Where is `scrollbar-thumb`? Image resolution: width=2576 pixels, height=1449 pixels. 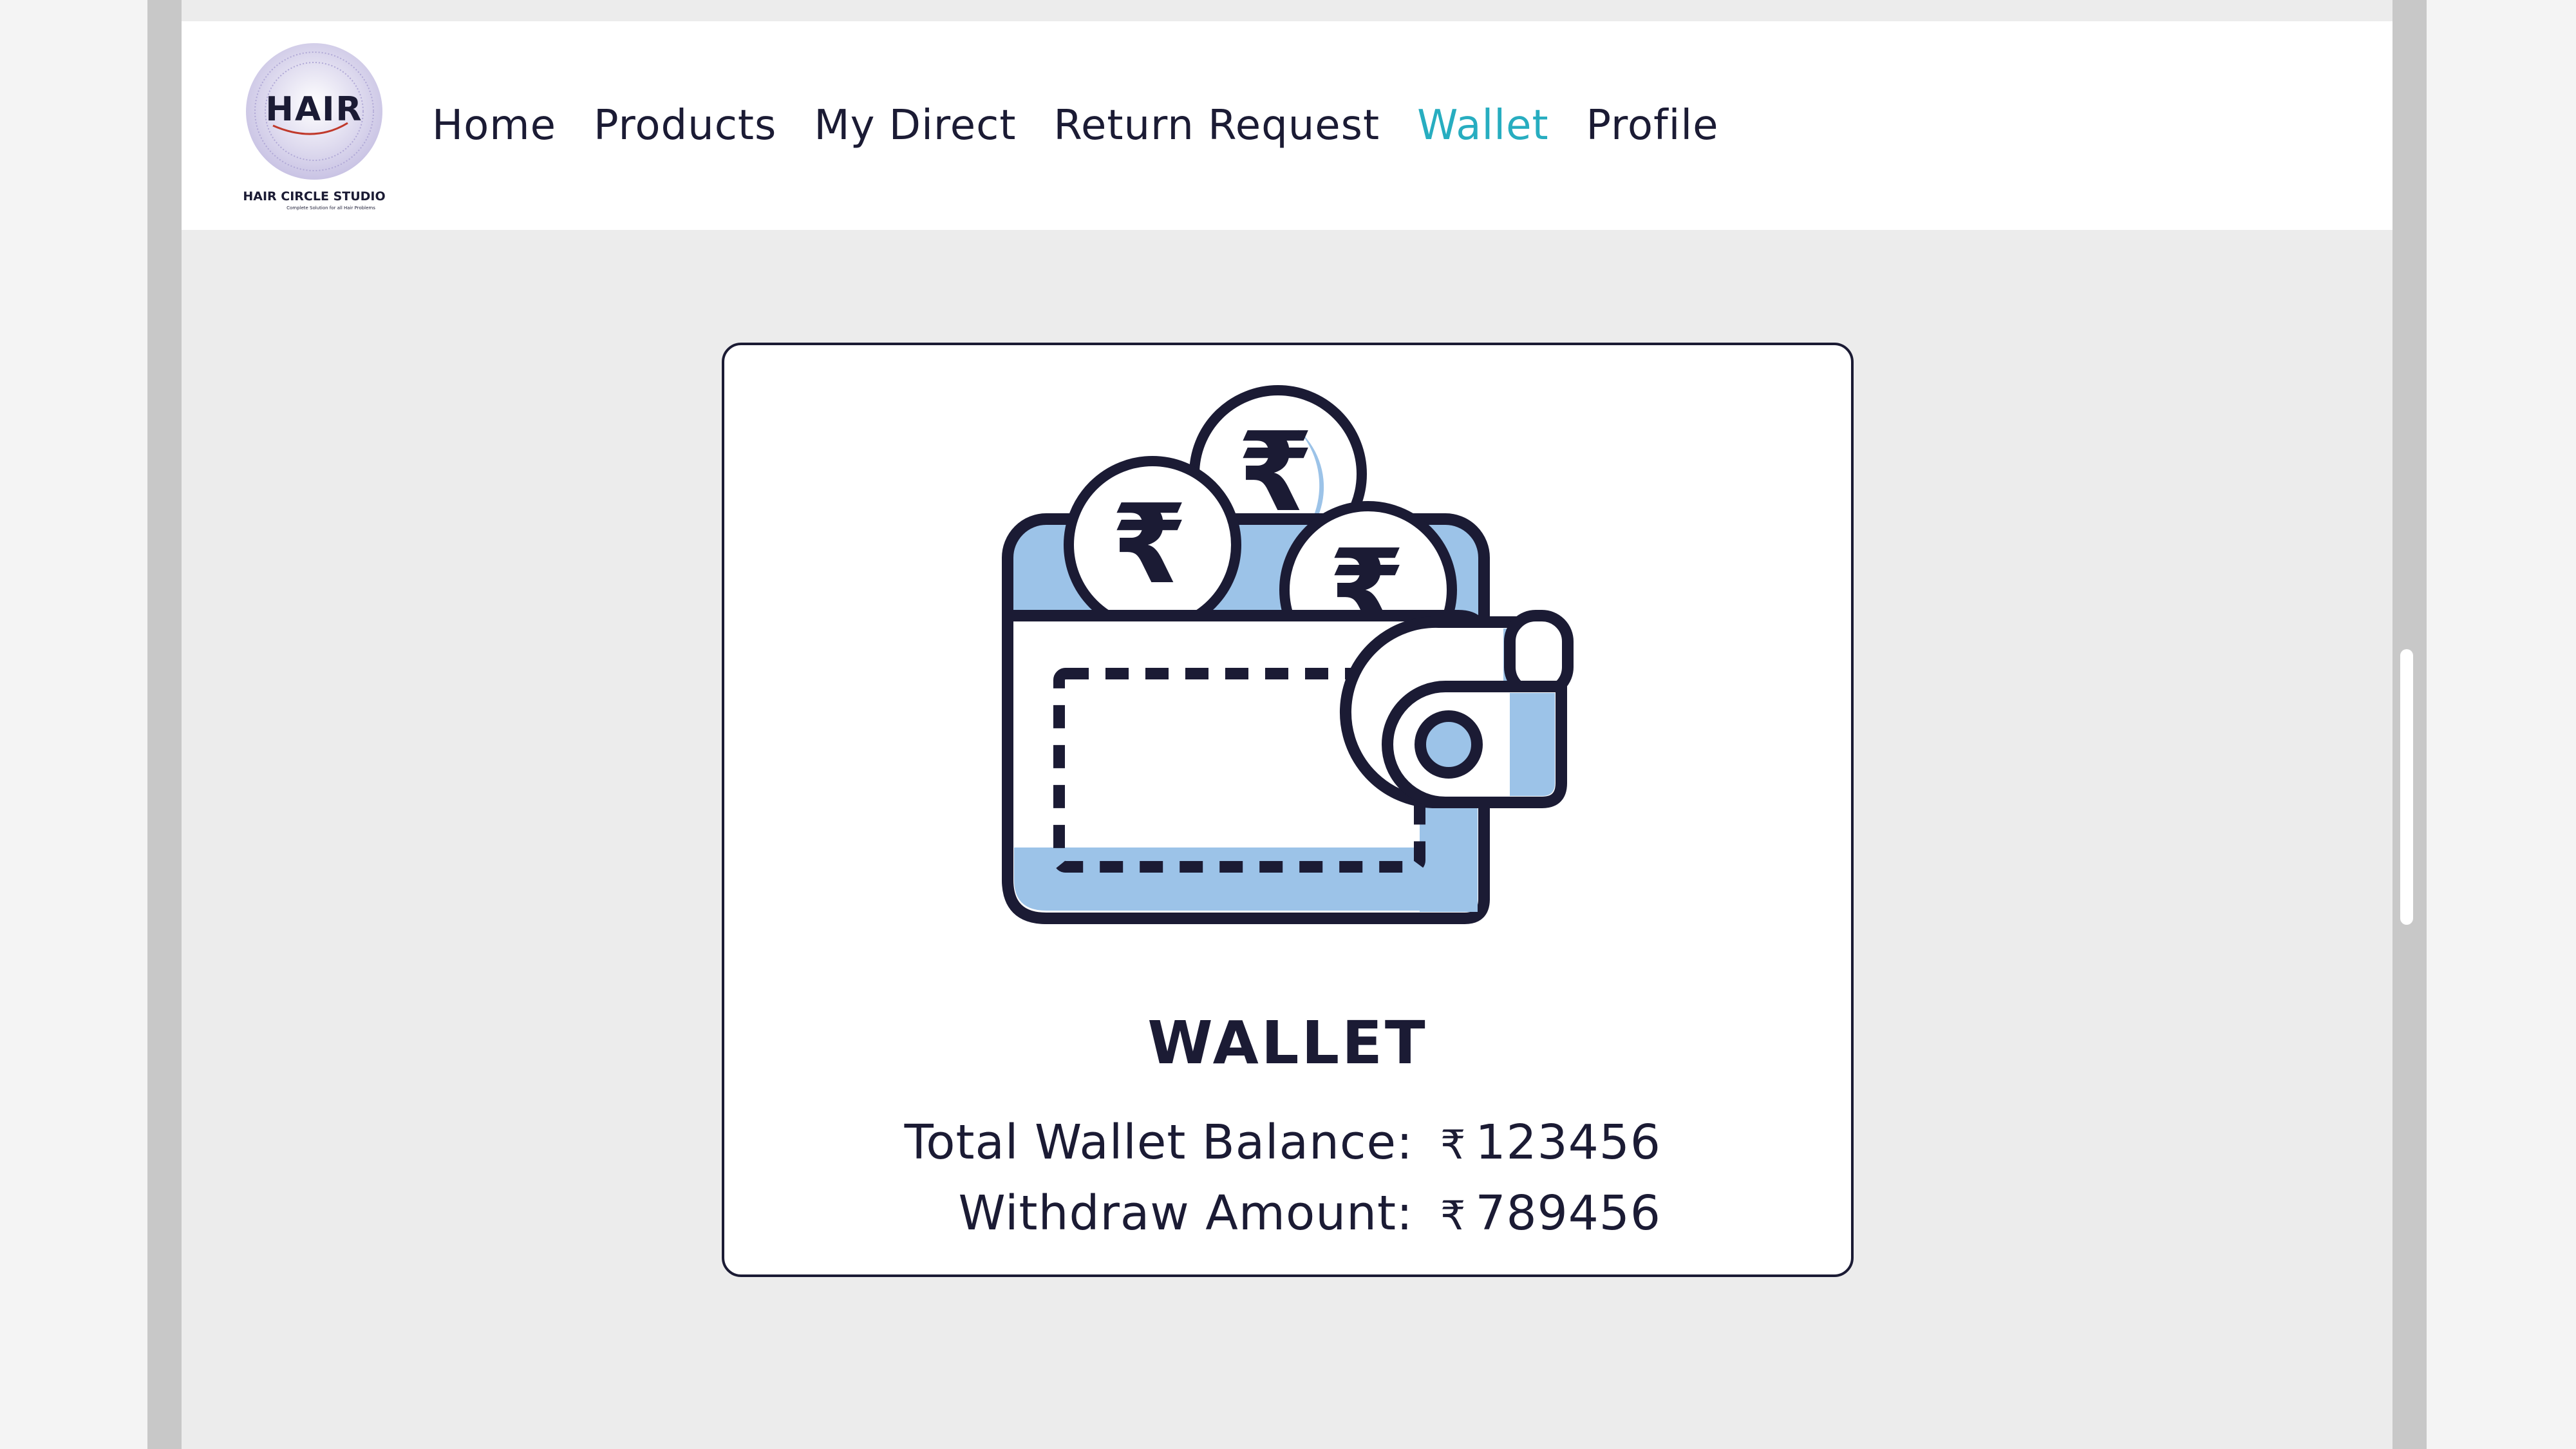 scrollbar-thumb is located at coordinates (2406, 787).